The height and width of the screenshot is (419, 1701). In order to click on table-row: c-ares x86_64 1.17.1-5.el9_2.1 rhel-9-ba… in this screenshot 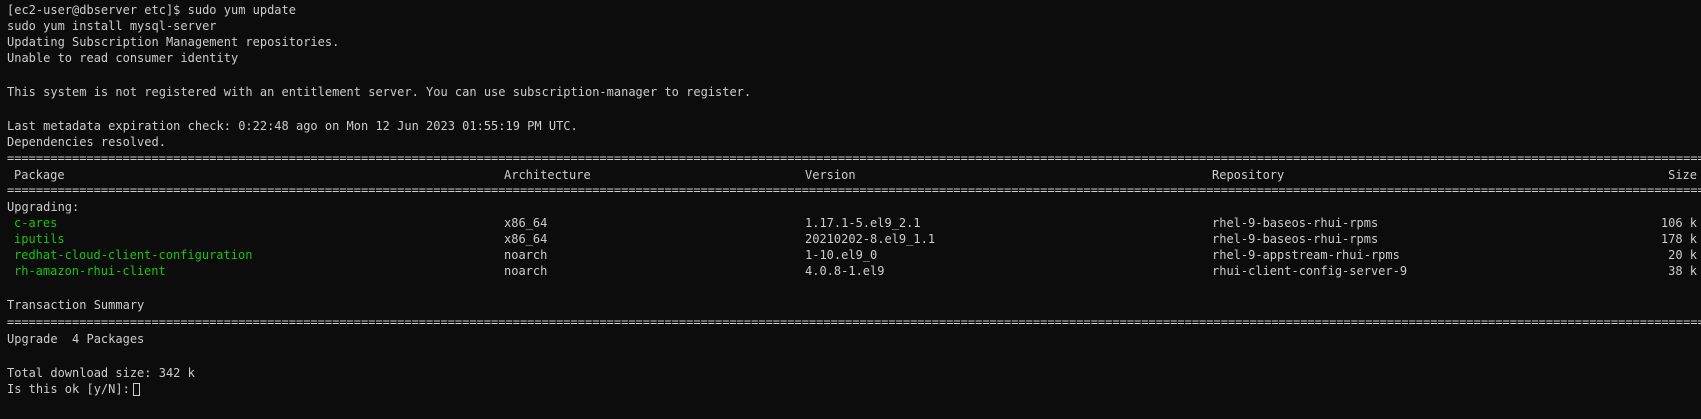, I will do `click(850, 223)`.